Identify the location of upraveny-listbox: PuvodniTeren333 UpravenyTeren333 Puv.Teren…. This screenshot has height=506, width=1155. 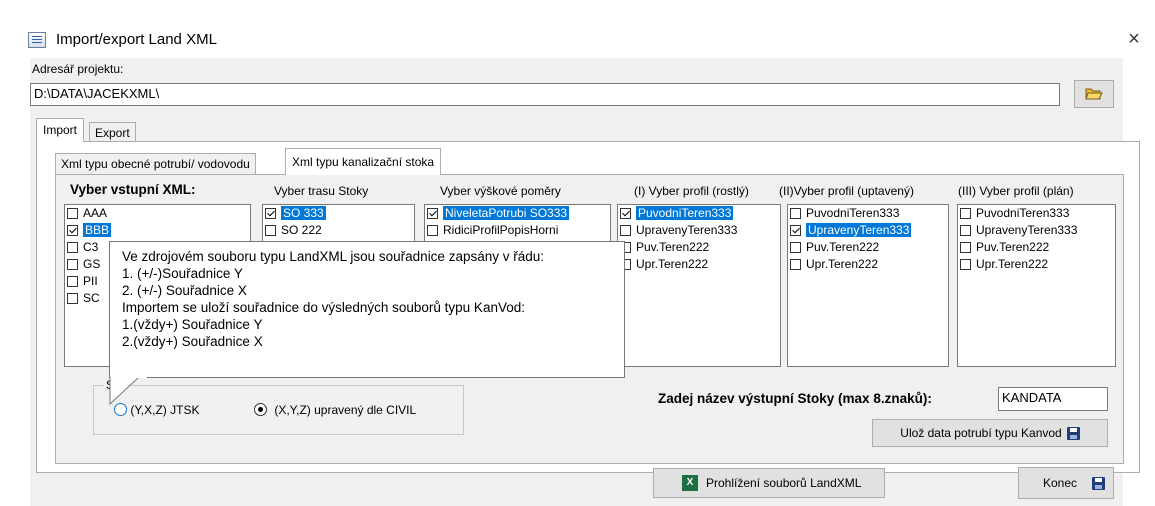
(868, 285).